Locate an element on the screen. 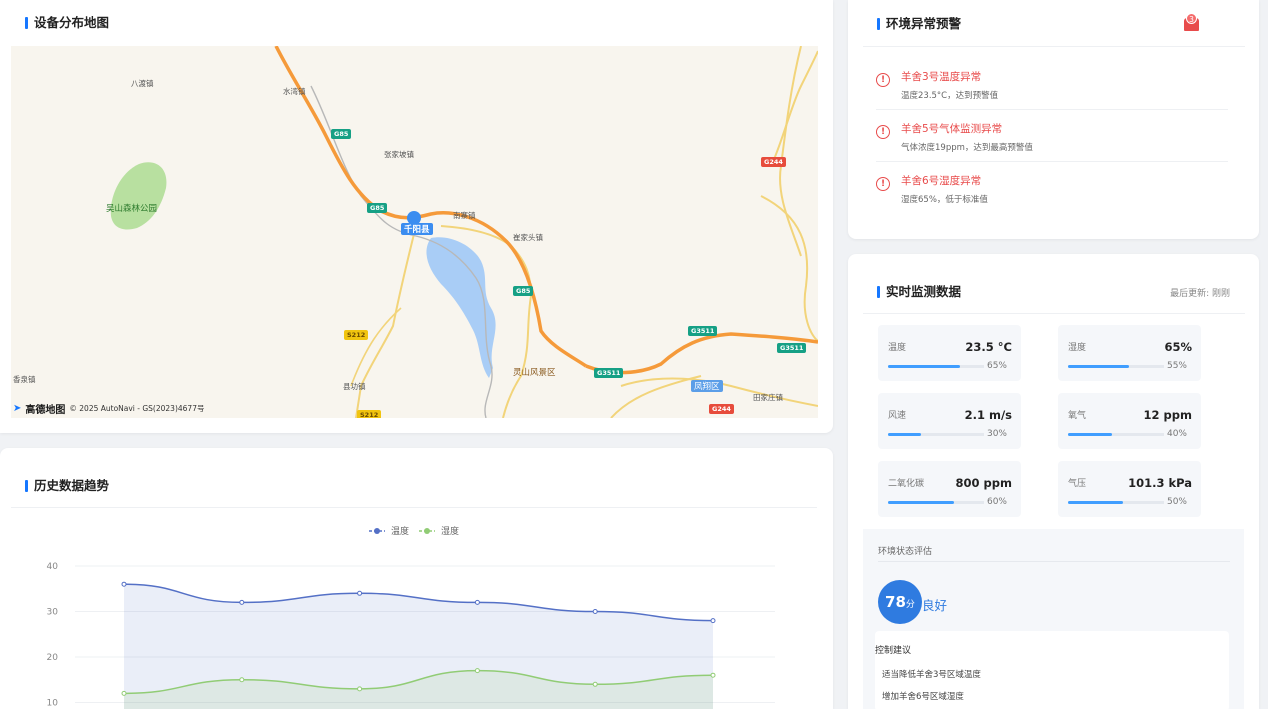 Image resolution: width=1268 pixels, height=709 pixels. metric-name: 湿度 is located at coordinates (1077, 348).